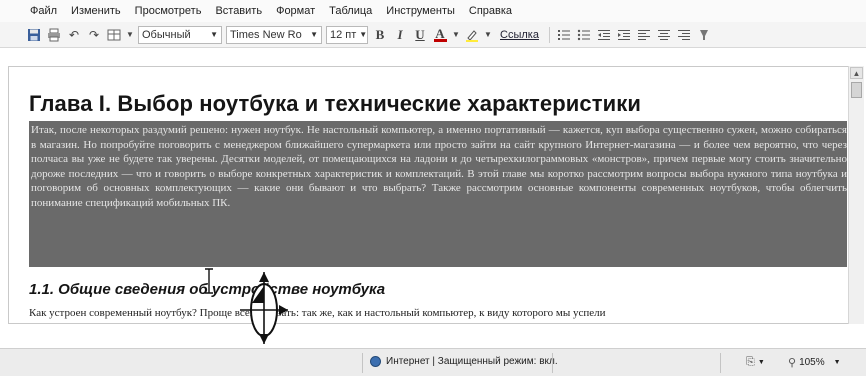  I want to click on font-color-label: A, so click(440, 33).